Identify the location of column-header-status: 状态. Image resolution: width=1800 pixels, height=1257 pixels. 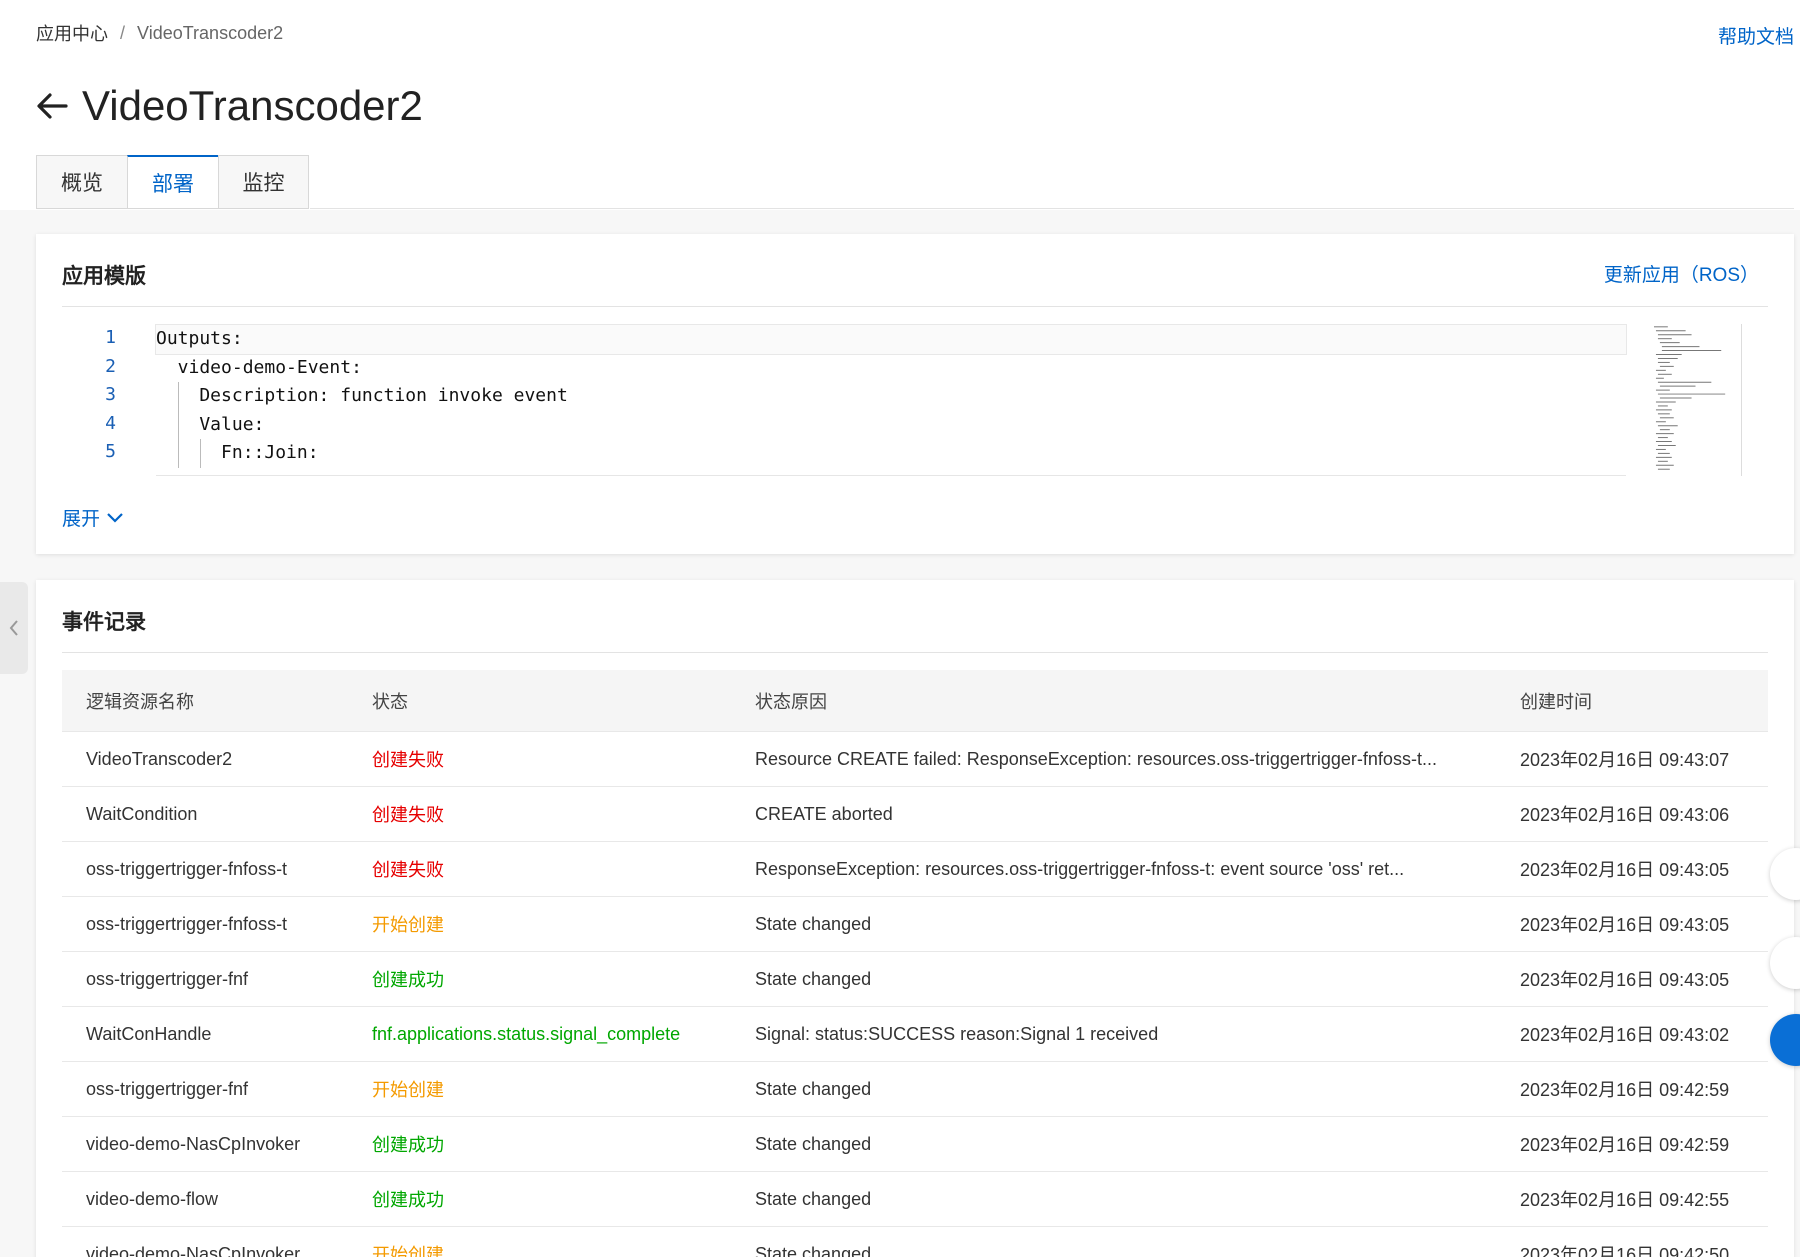
(390, 701).